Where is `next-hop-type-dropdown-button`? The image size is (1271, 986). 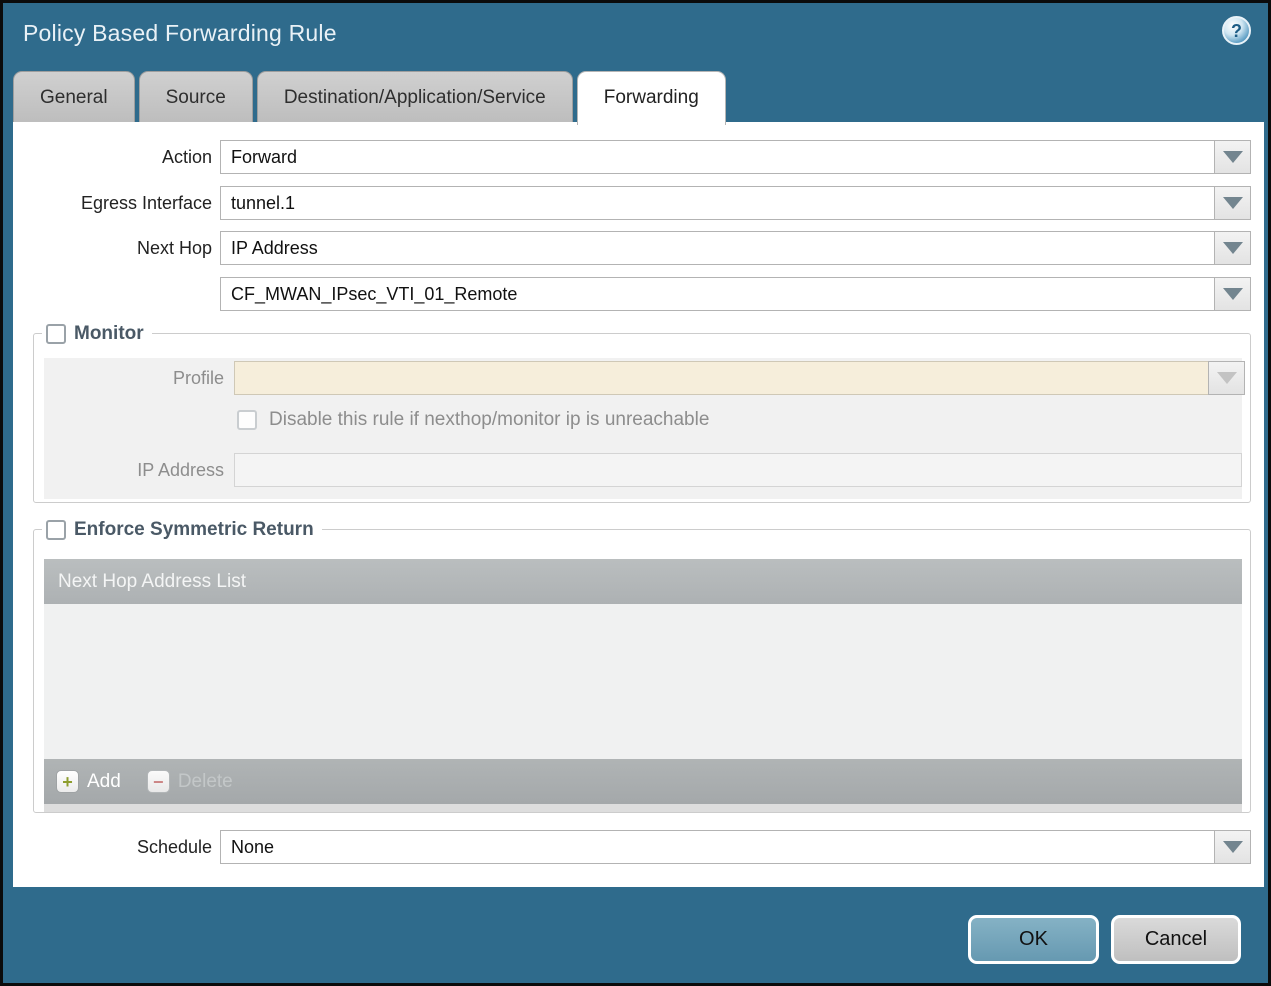 next-hop-type-dropdown-button is located at coordinates (1232, 248).